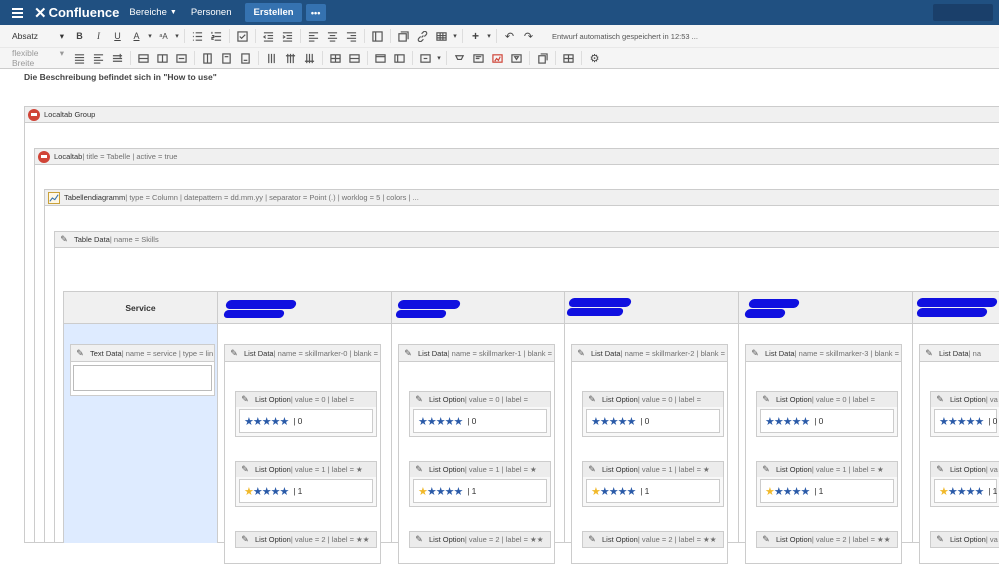 The width and height of the screenshot is (999, 564). Describe the element at coordinates (497, 58) in the screenshot. I see `table-chart-icon` at that location.